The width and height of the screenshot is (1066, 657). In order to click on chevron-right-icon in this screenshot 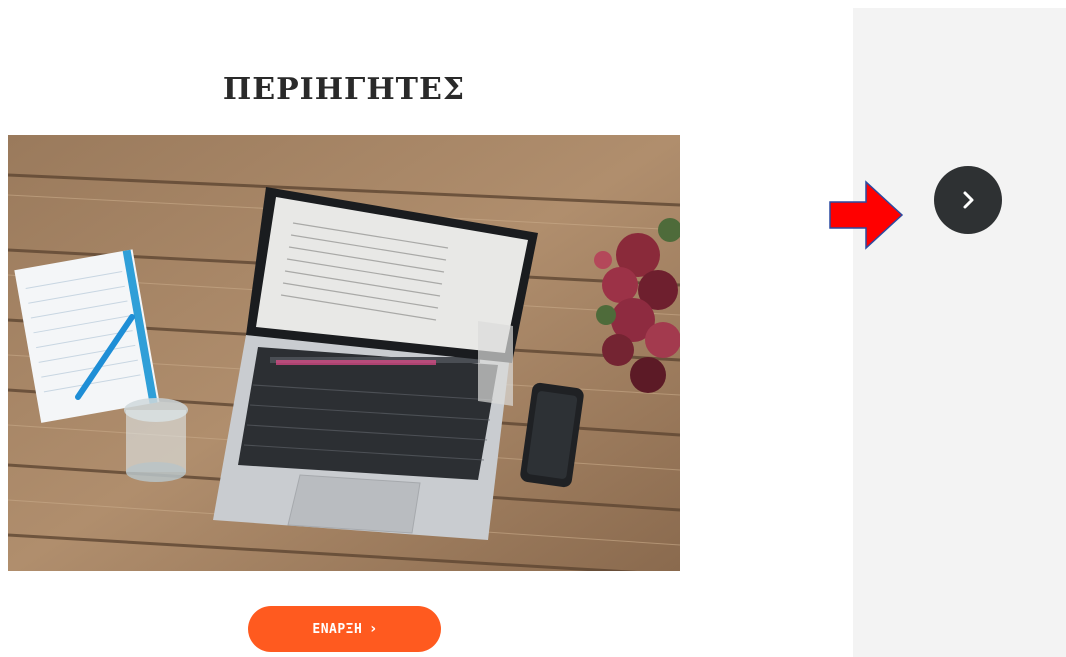, I will do `click(968, 200)`.